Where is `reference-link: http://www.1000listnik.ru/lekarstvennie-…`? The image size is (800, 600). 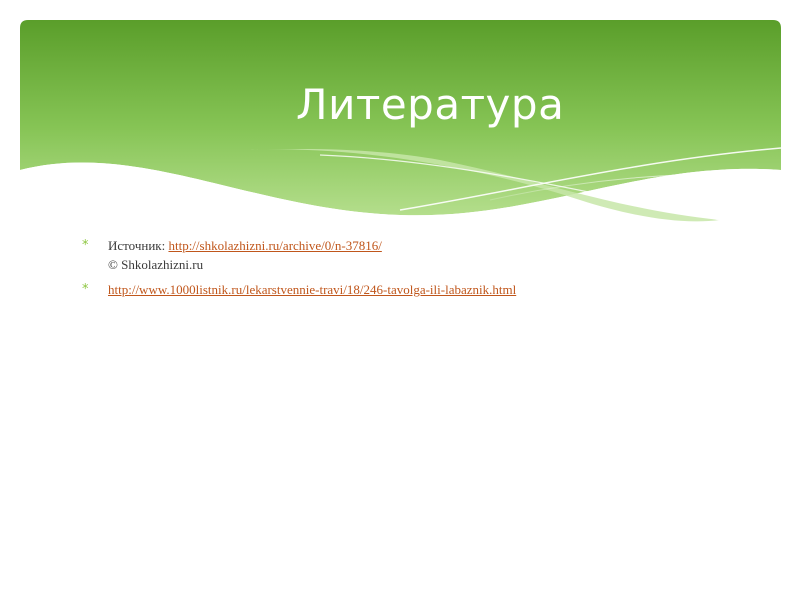 reference-link: http://www.1000listnik.ru/lekarstvennie-… is located at coordinates (312, 289).